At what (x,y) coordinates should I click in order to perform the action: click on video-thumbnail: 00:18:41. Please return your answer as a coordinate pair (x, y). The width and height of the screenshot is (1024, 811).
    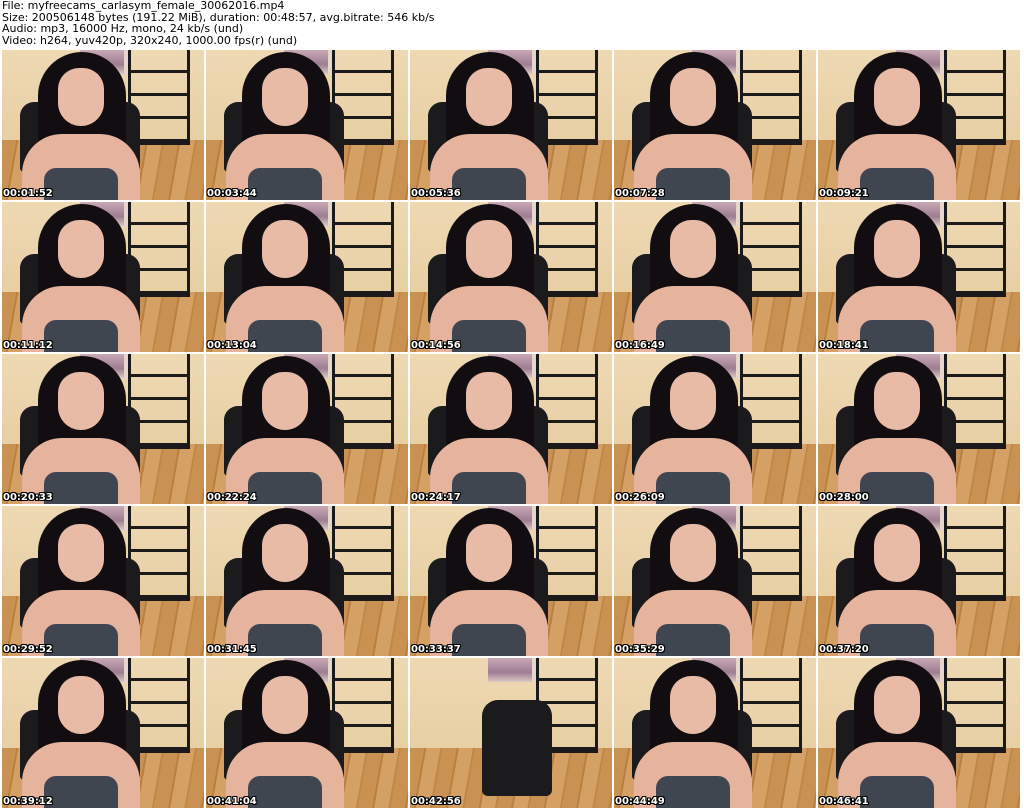
    Looking at the image, I should click on (919, 277).